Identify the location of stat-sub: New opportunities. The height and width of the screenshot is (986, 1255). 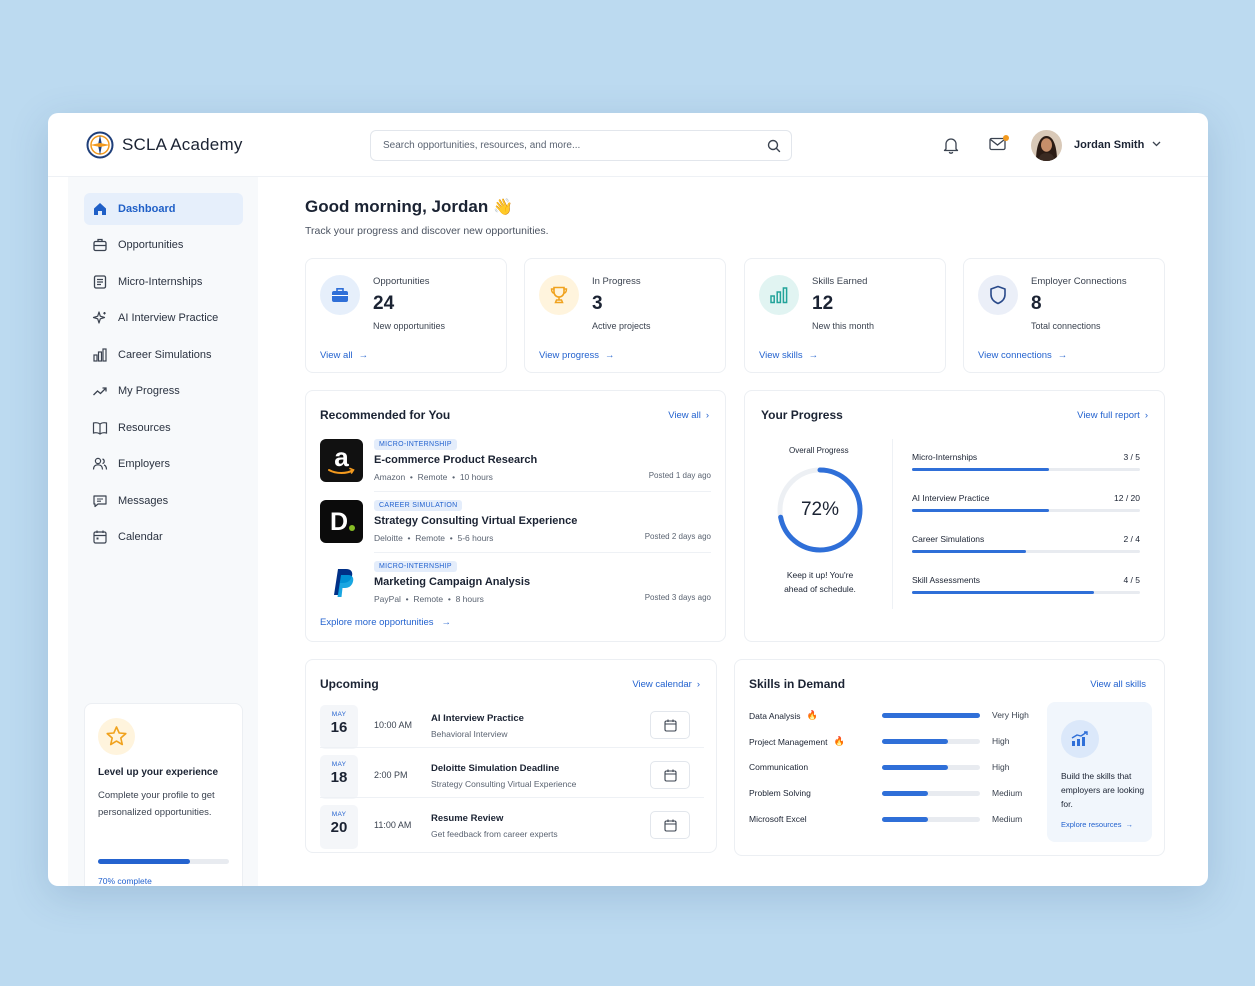
(409, 326).